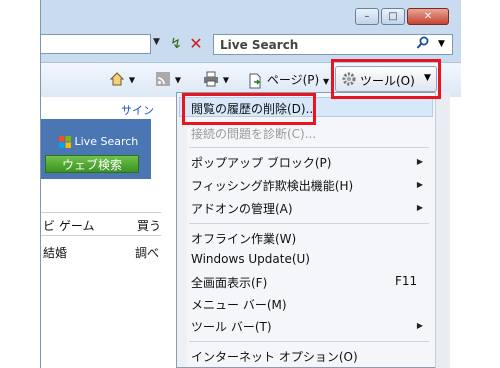  What do you see at coordinates (156, 42) in the screenshot?
I see `address-dropdown-icon: ▼` at bounding box center [156, 42].